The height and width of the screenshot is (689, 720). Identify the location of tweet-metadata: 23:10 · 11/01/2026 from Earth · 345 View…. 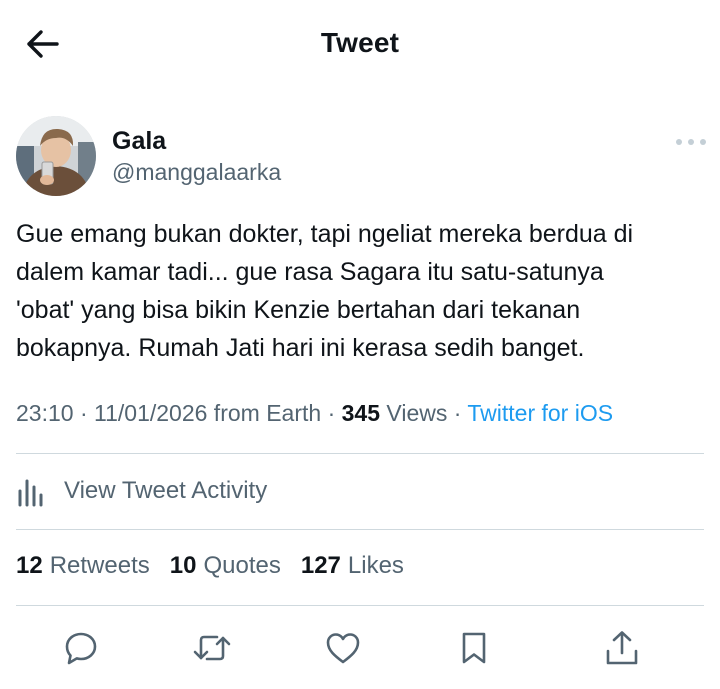
(314, 413).